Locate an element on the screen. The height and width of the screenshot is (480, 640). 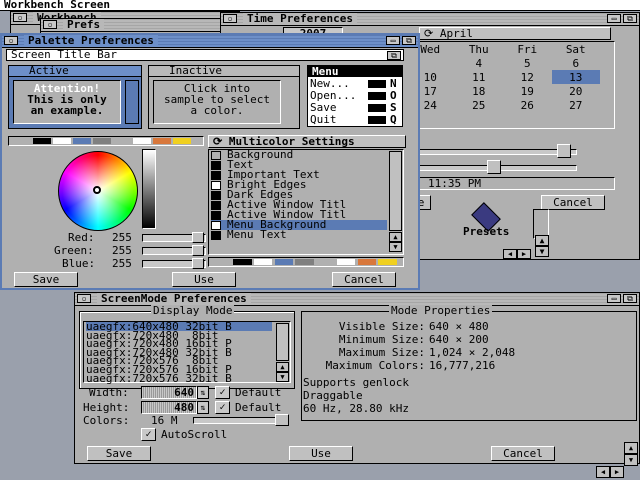
green-slider-knob is located at coordinates (198, 250).